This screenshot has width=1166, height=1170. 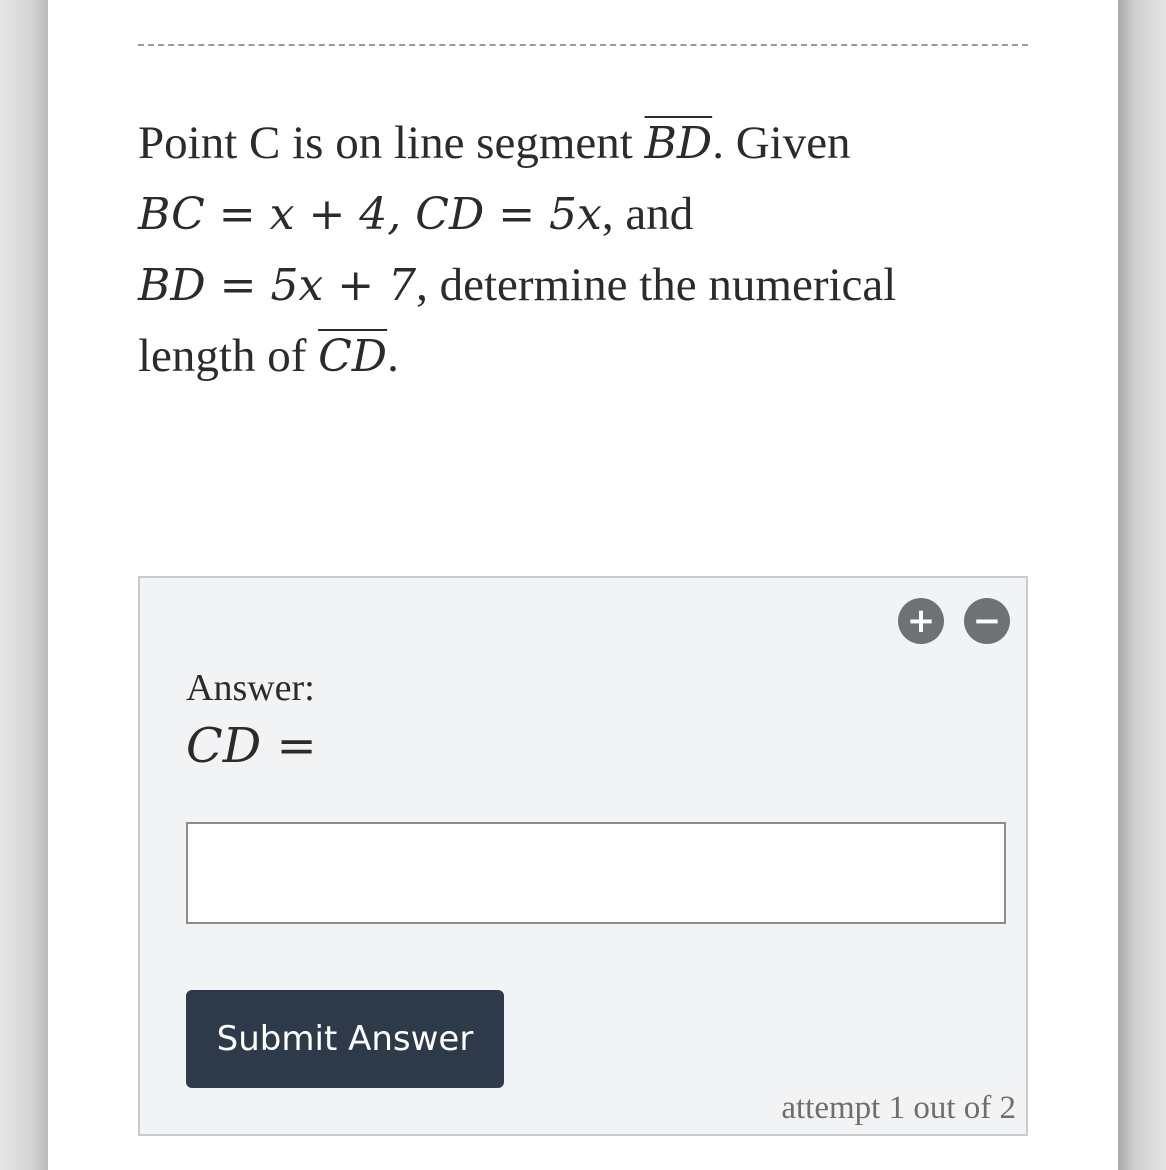 What do you see at coordinates (370, 214) in the screenshot?
I see `equation-bc-cd: BC = x + 4, CD = 5x` at bounding box center [370, 214].